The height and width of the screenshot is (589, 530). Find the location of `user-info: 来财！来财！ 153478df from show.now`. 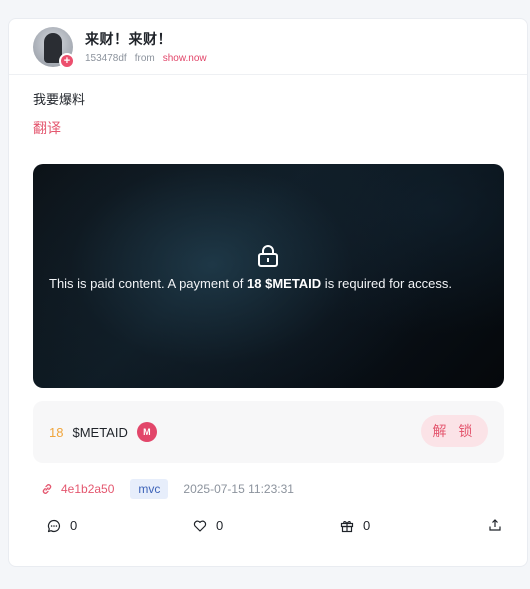

user-info: 来财！来财！ 153478df from show.now is located at coordinates (146, 46).